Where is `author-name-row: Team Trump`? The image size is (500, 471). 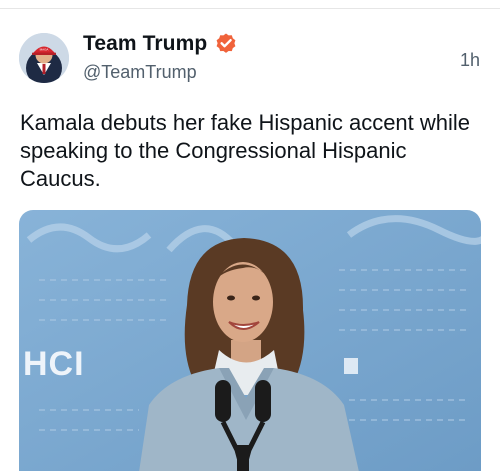
author-name-row: Team Trump is located at coordinates (160, 44).